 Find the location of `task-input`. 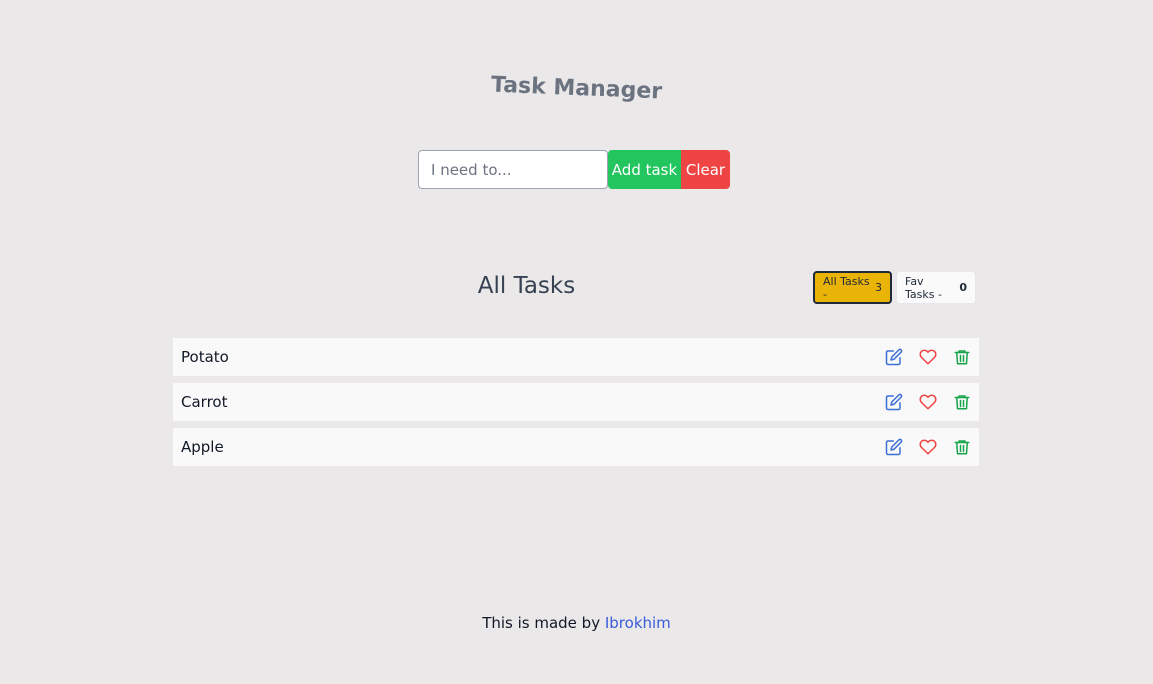

task-input is located at coordinates (513, 169).